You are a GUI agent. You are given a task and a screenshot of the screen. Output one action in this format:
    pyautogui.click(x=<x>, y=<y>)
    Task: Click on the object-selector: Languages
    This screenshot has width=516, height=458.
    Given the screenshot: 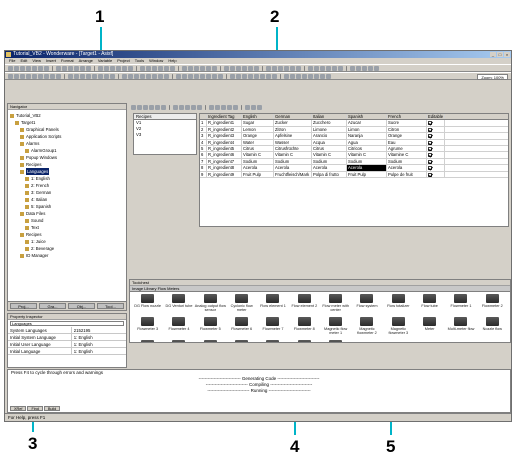 What is the action you would take?
    pyautogui.click(x=67, y=323)
    